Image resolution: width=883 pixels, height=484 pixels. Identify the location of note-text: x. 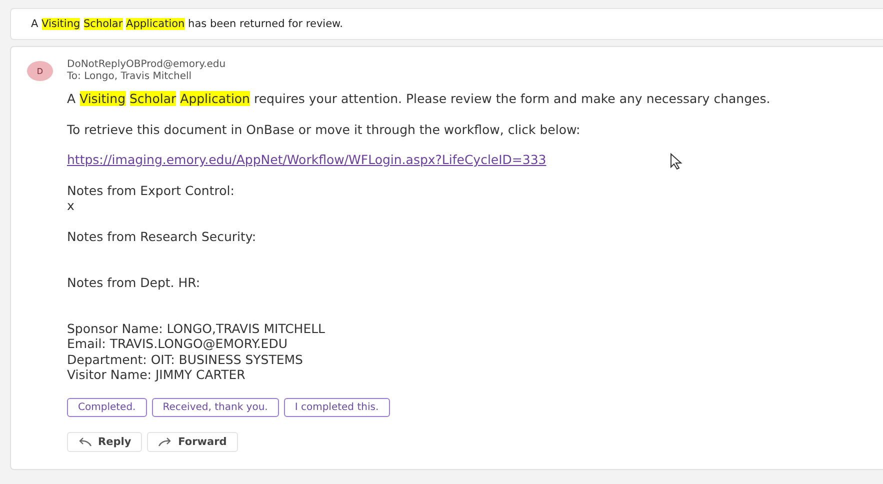
(71, 206).